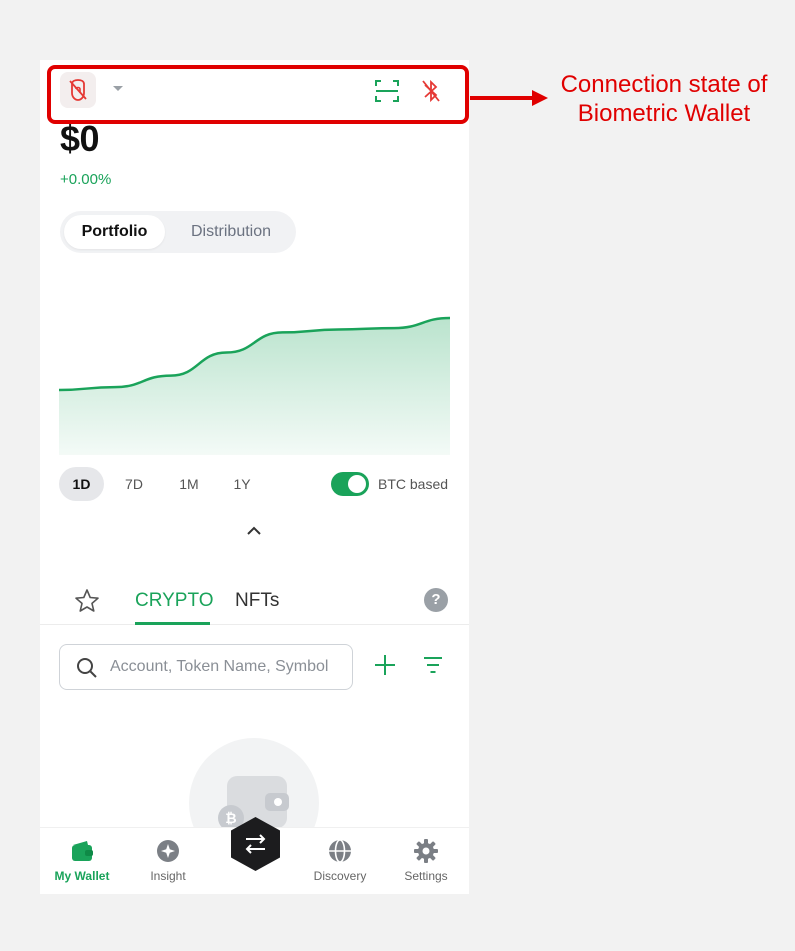  I want to click on wallet-icon, so click(82, 851).